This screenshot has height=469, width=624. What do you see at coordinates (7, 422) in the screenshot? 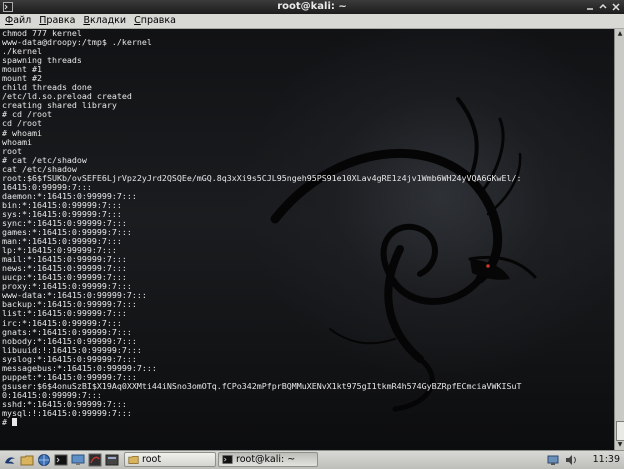
I see `terminal-prompt: #` at bounding box center [7, 422].